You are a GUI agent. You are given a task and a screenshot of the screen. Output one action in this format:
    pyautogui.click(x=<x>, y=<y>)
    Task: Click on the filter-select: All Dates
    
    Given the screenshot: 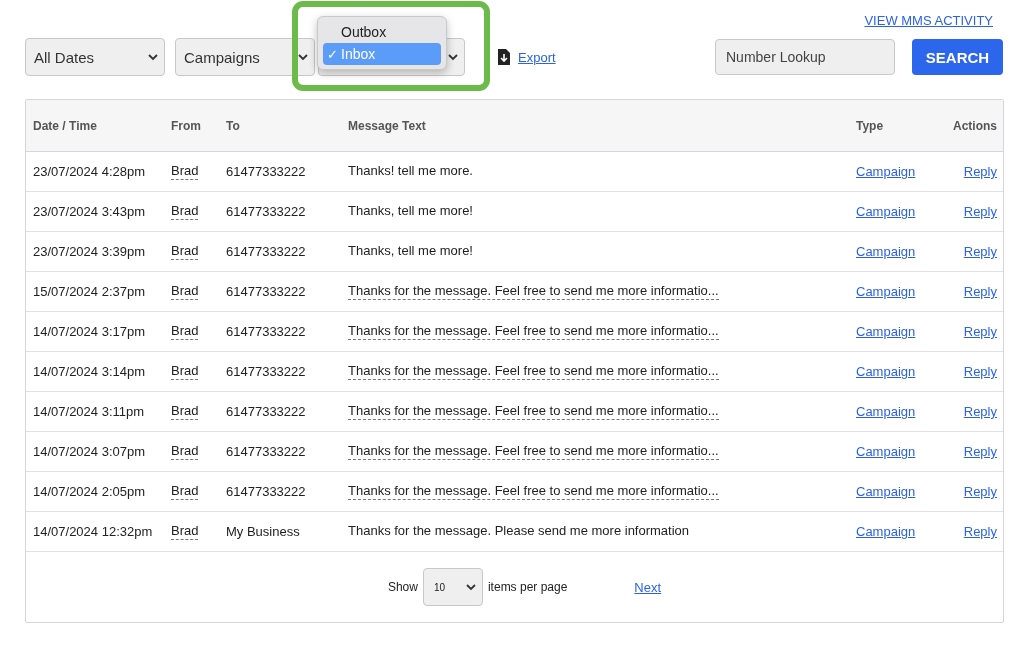 What is the action you would take?
    pyautogui.click(x=95, y=57)
    